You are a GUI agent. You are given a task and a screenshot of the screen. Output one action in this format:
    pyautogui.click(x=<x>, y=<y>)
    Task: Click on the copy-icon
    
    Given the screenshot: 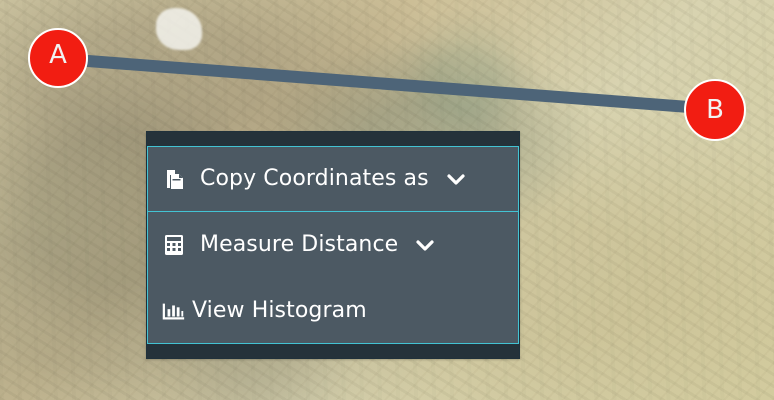 What is the action you would take?
    pyautogui.click(x=174, y=179)
    